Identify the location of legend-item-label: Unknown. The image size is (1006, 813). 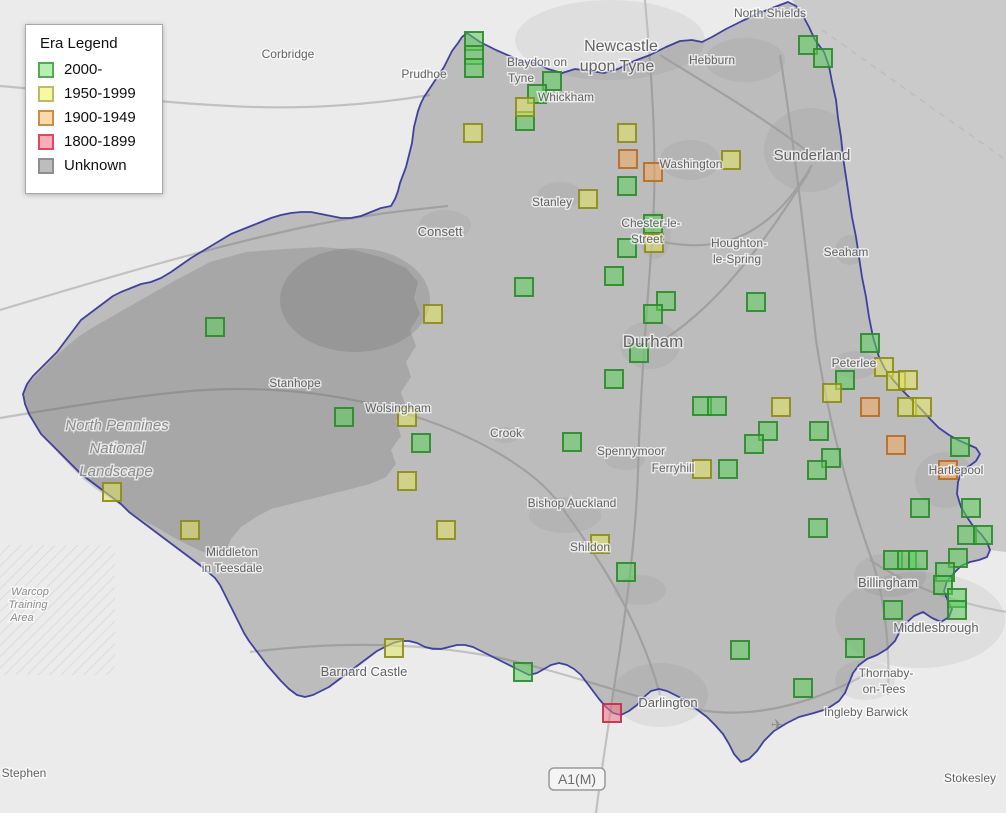
(95, 165).